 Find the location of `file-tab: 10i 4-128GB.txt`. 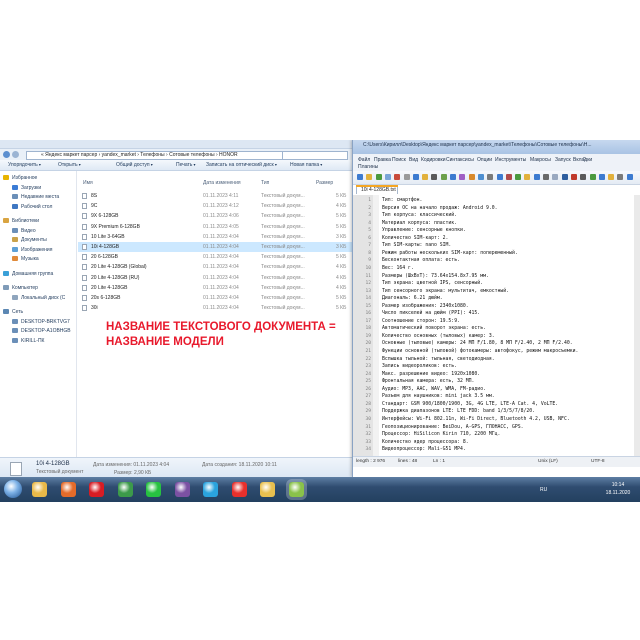

file-tab: 10i 4-128GB.txt is located at coordinates (377, 189).